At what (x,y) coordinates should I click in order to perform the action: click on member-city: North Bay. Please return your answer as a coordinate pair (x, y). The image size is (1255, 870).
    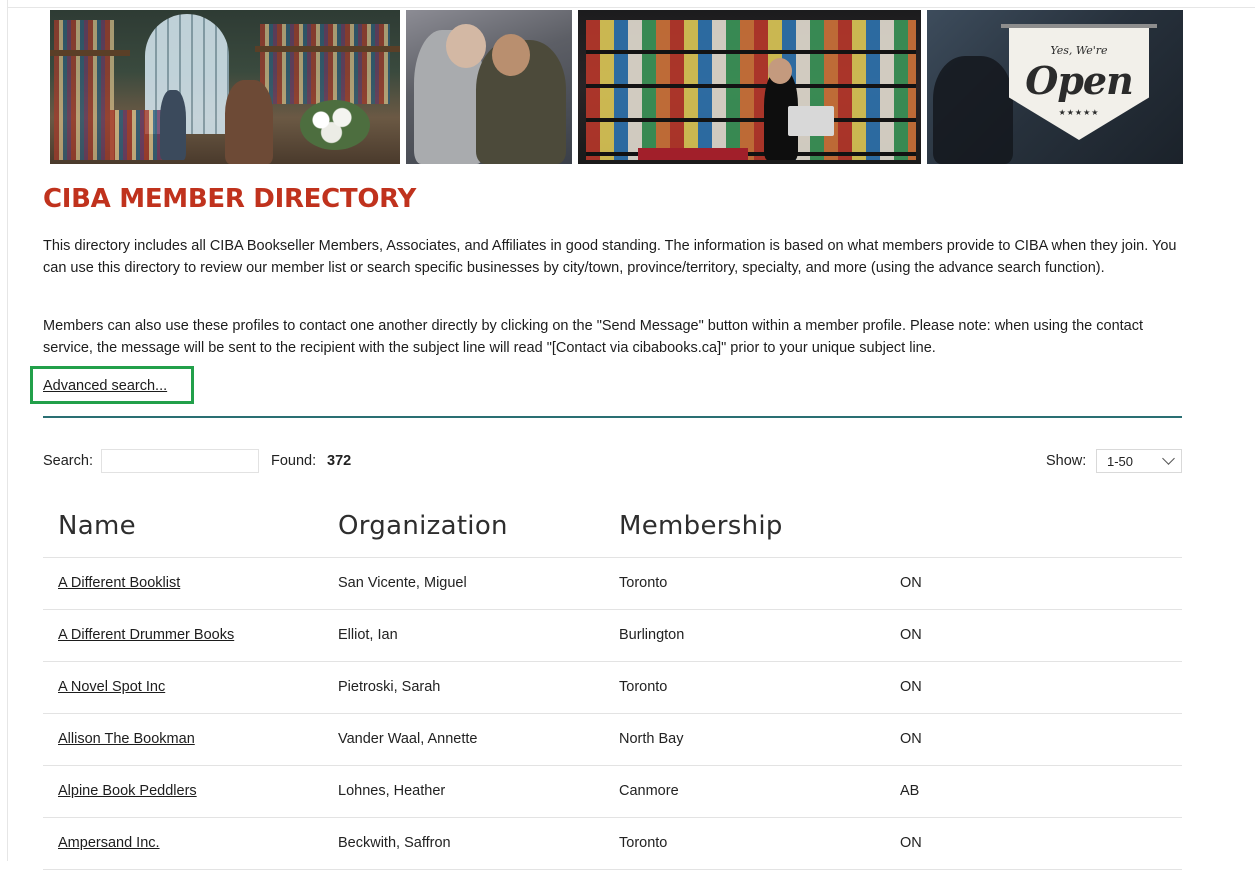
    Looking at the image, I should click on (651, 739).